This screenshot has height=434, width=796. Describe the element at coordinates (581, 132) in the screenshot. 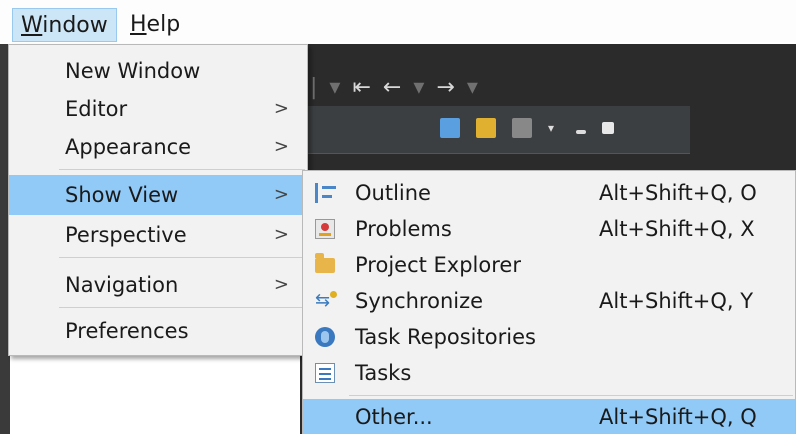

I see `minimize-icon` at that location.